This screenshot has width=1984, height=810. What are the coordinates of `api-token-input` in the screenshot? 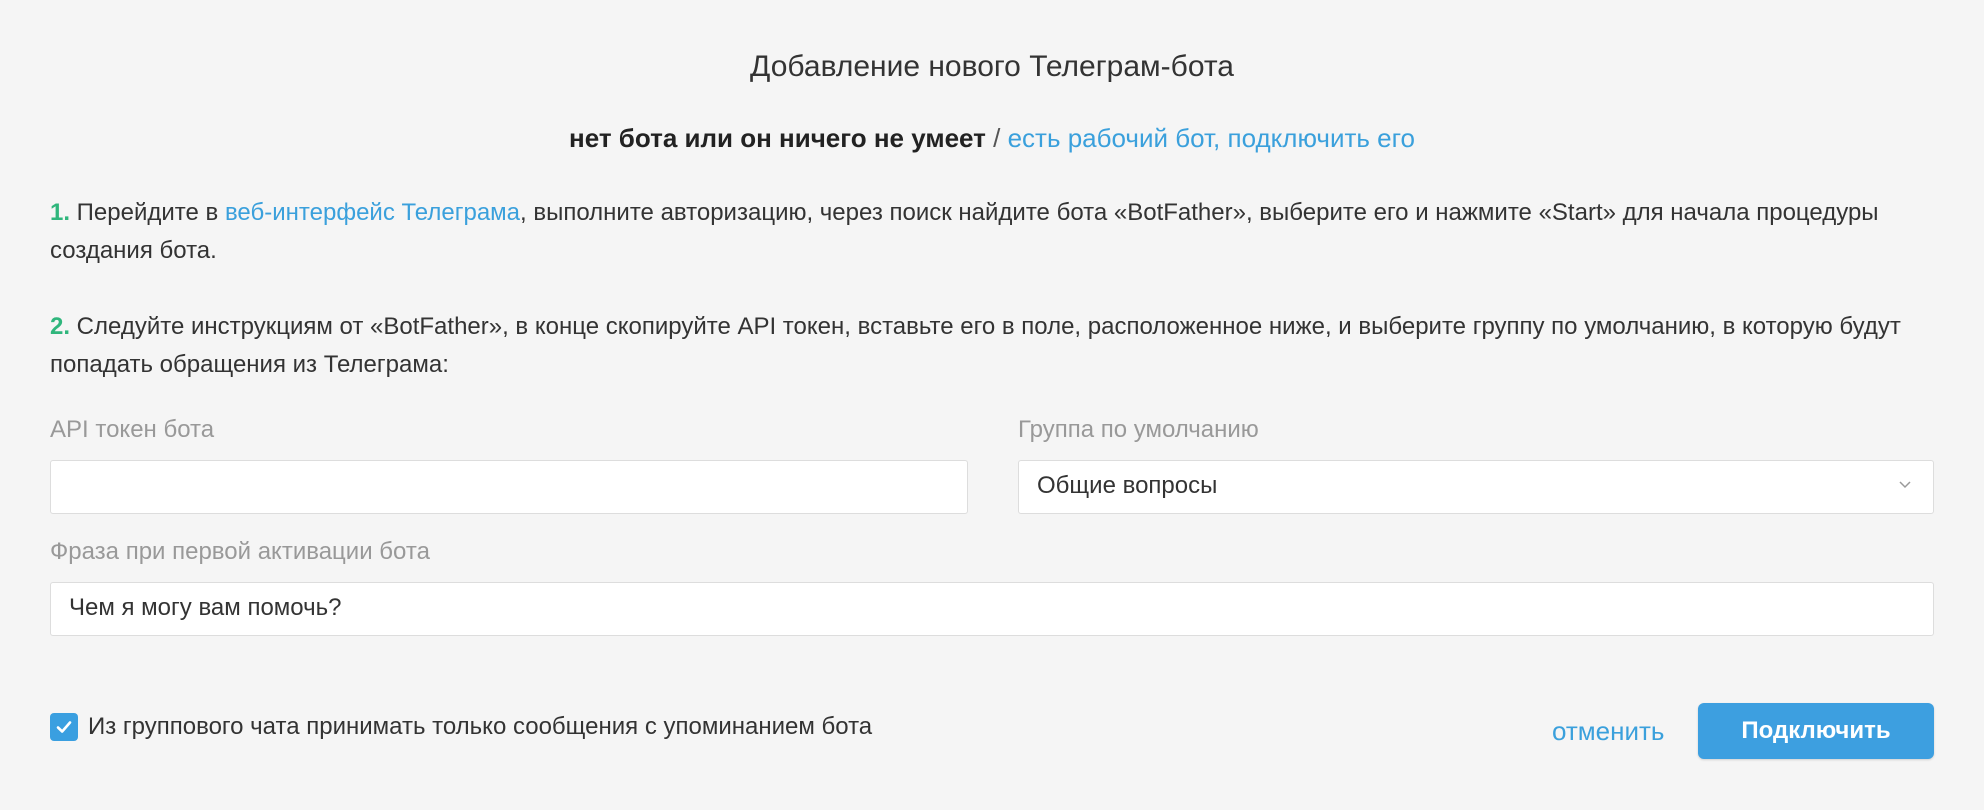 It's located at (509, 487).